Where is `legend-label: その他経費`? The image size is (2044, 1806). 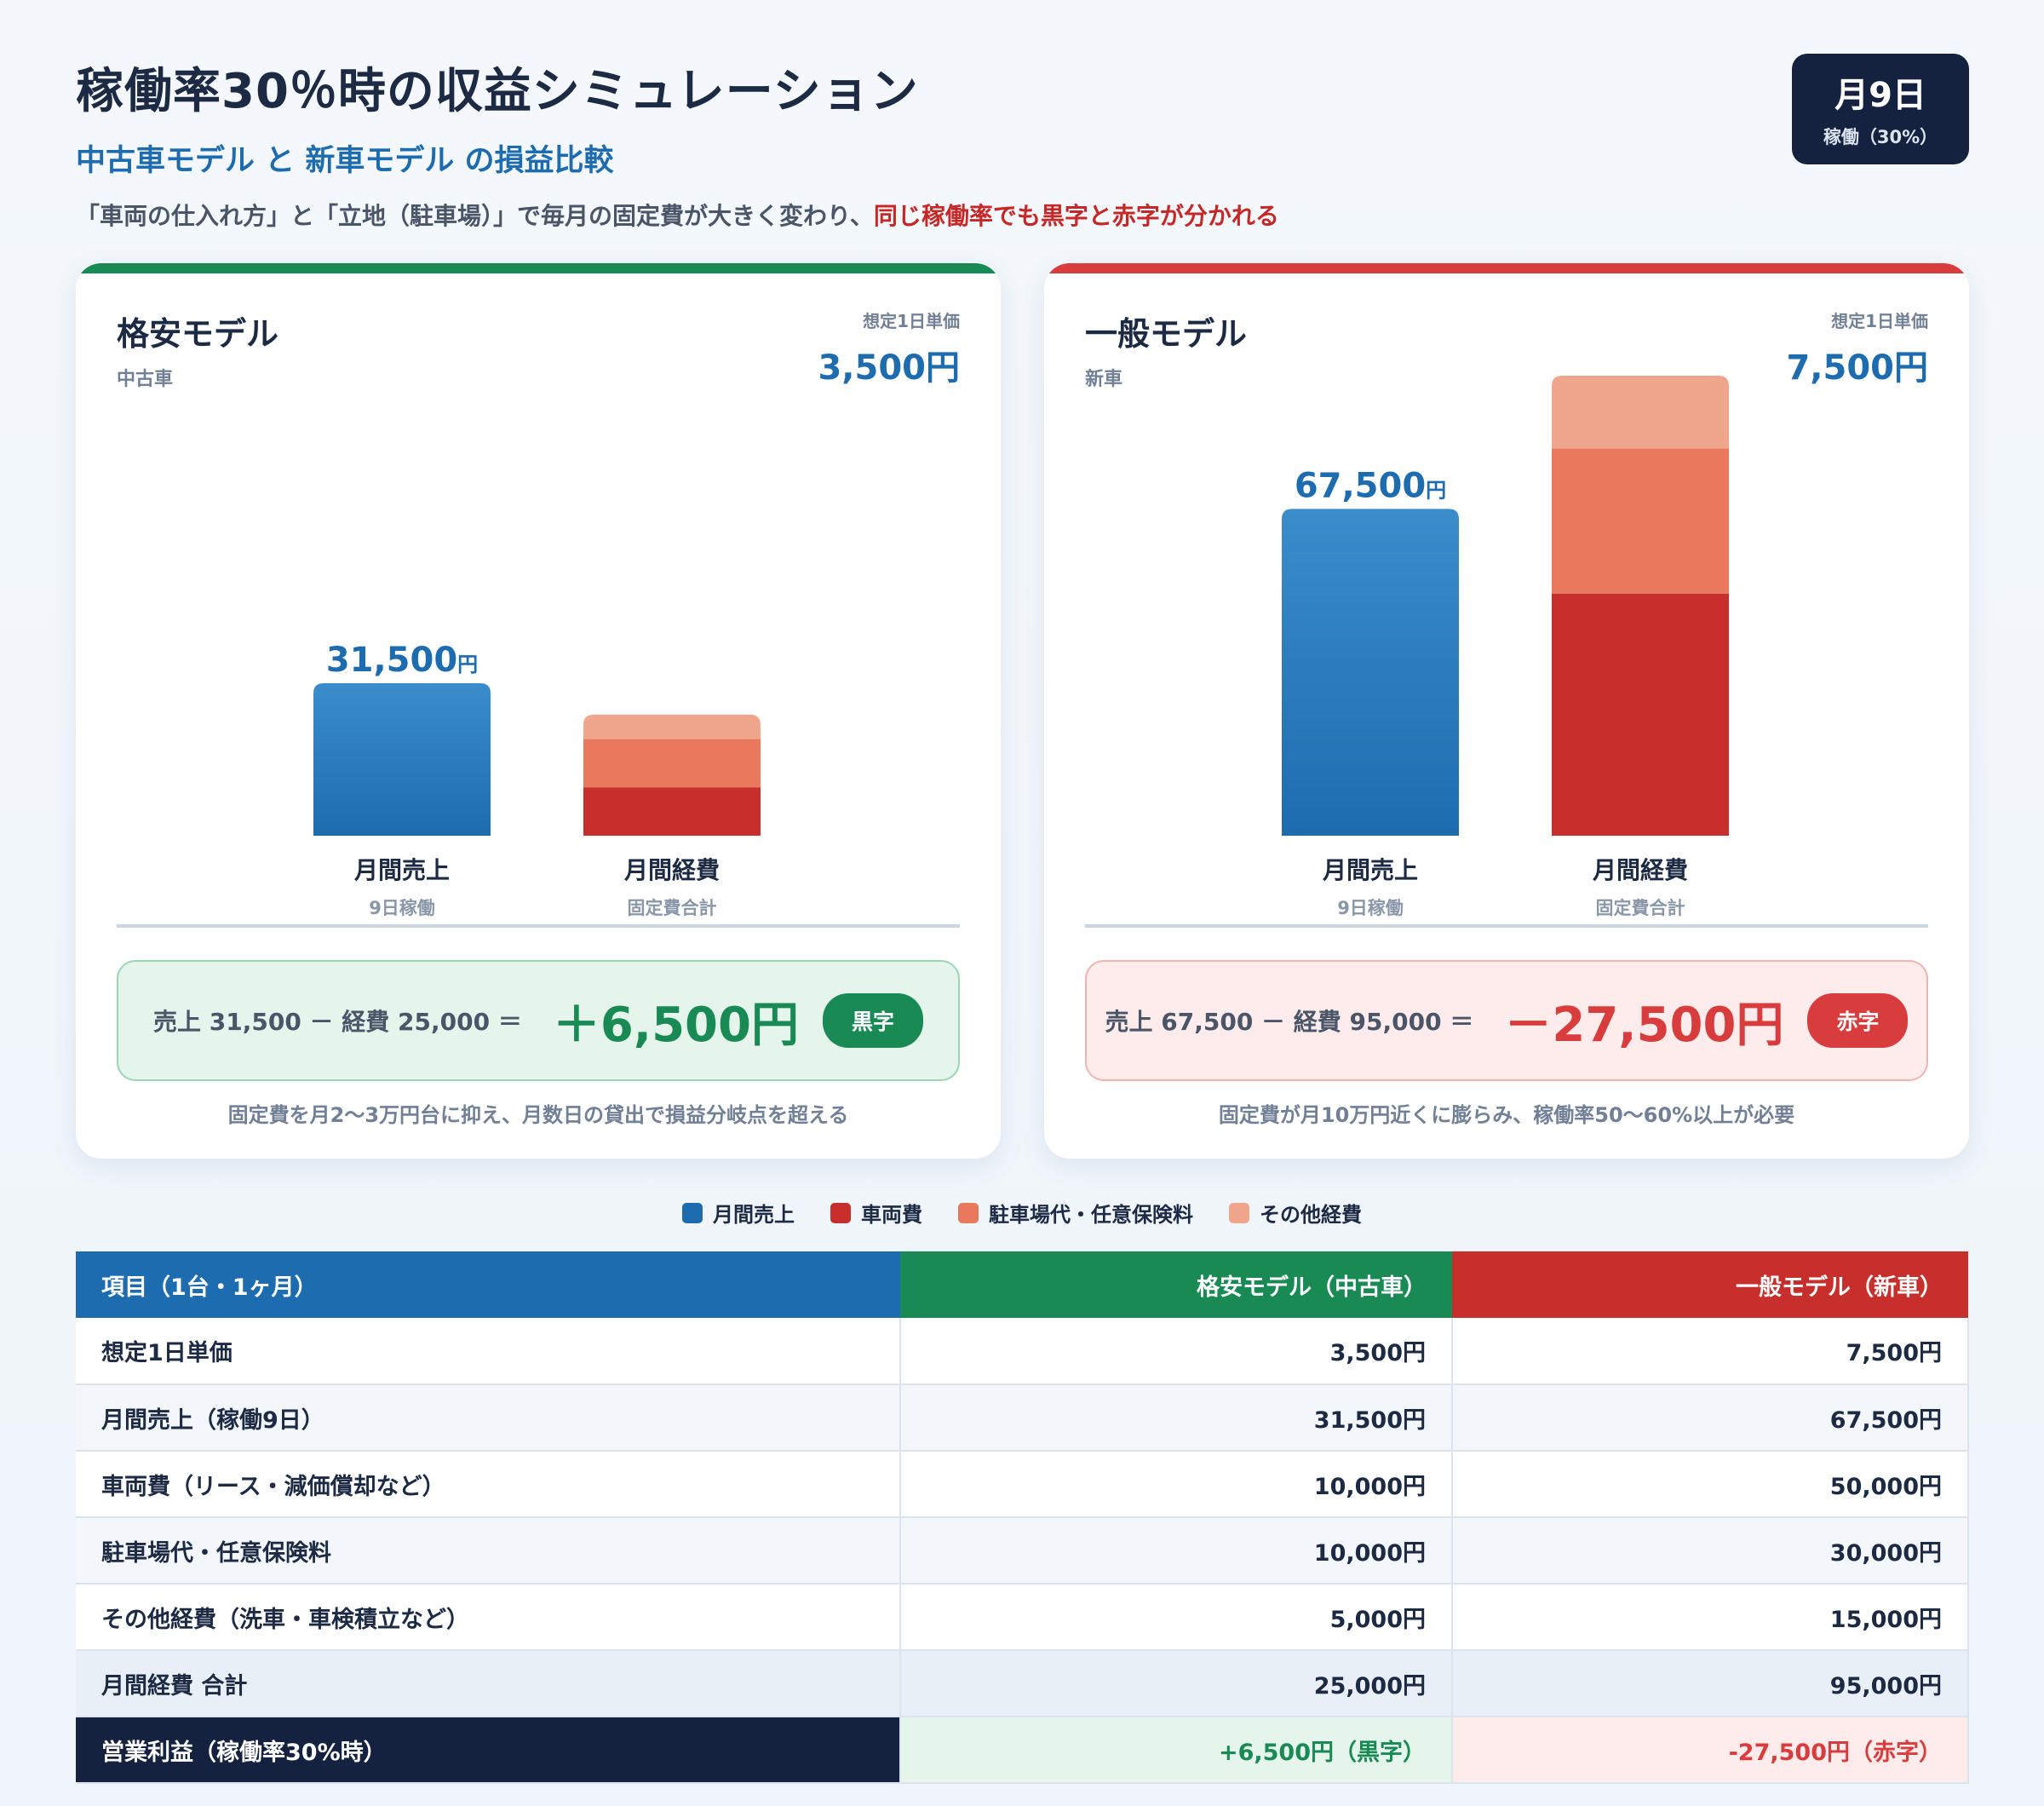 legend-label: その他経費 is located at coordinates (1311, 1215).